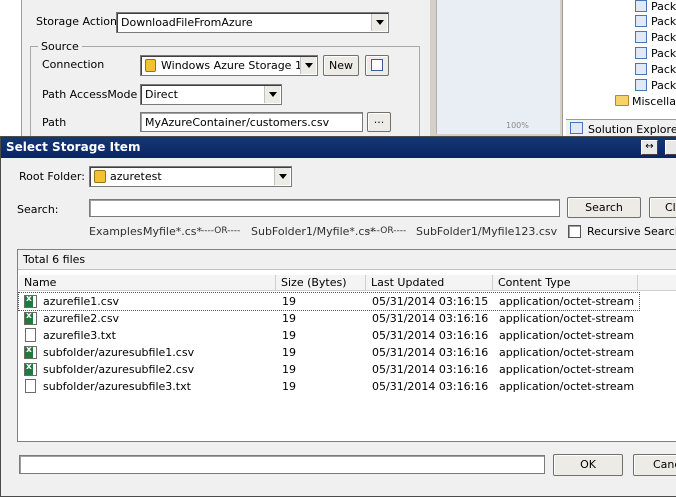  What do you see at coordinates (429, 283) in the screenshot?
I see `column-header-last-updated: Last Updated` at bounding box center [429, 283].